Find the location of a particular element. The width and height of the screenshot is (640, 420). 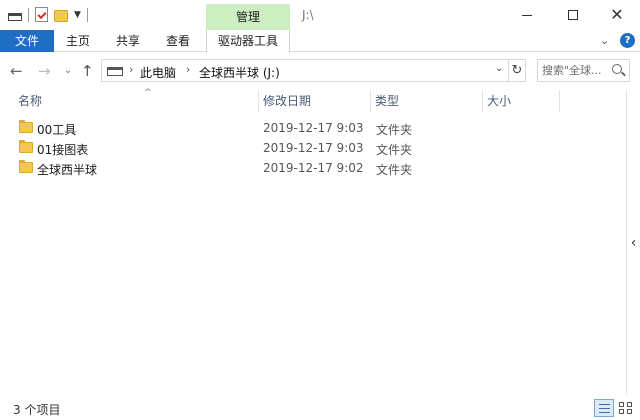

list-item: 01接图表 2019-12-17 9:03 文件夹 is located at coordinates (313, 148).